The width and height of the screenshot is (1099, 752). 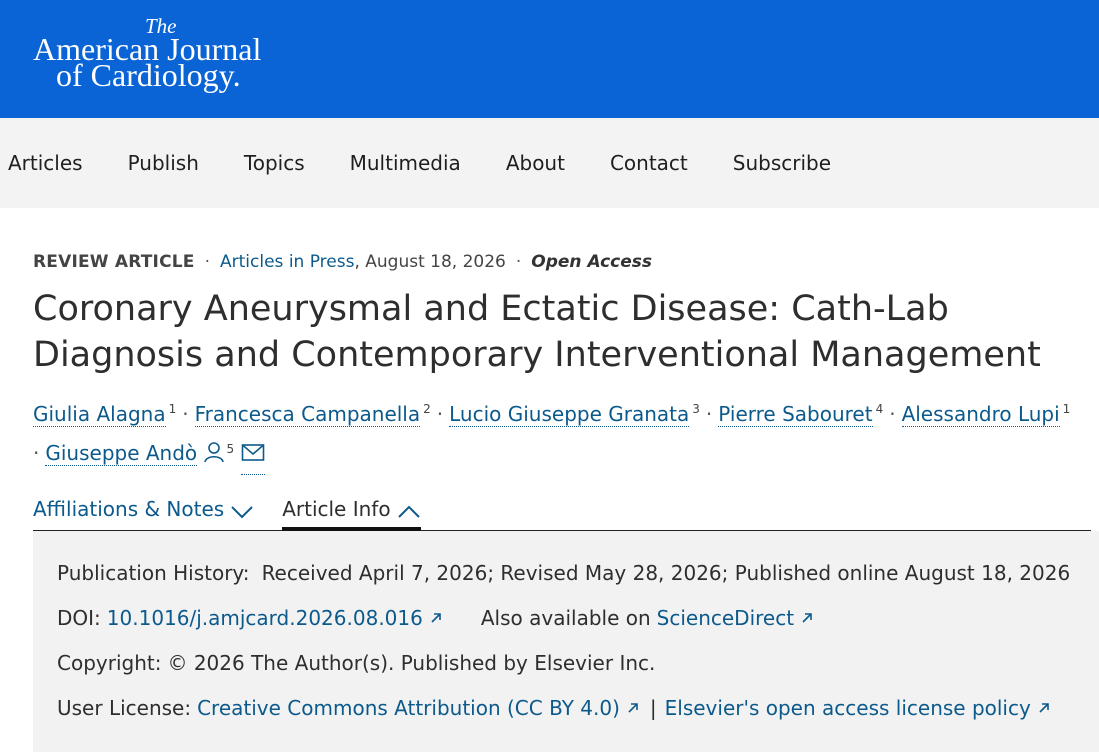 I want to click on article-tabs: Affiliations & Notes Article Info, so click(x=562, y=511).